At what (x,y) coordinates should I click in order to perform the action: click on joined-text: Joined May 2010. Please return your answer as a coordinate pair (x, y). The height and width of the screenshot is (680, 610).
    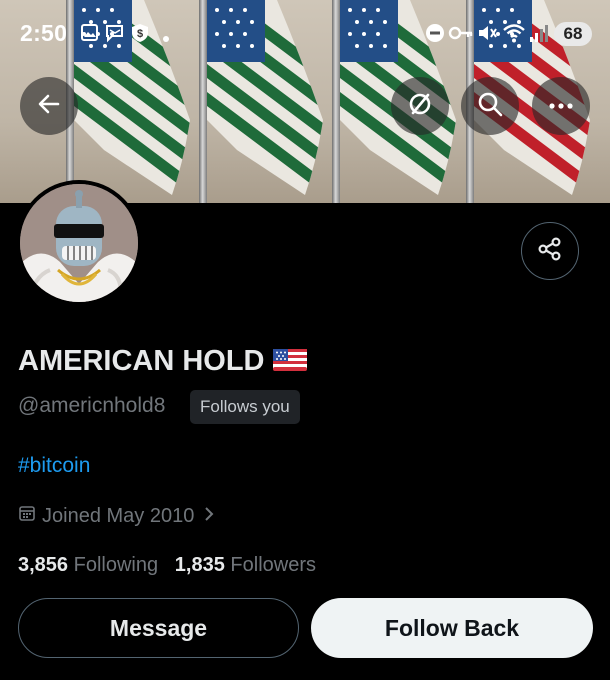
    Looking at the image, I should click on (118, 515).